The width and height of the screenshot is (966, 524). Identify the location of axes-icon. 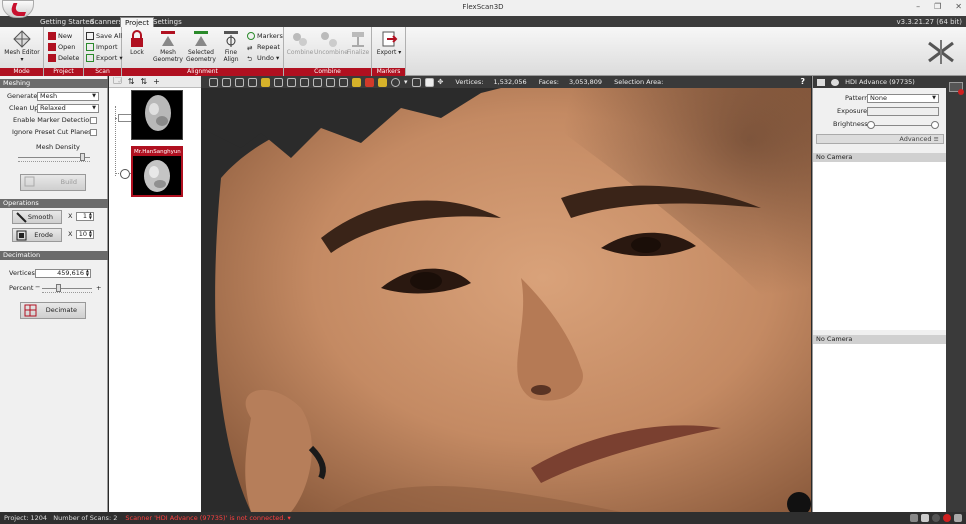
(317, 82).